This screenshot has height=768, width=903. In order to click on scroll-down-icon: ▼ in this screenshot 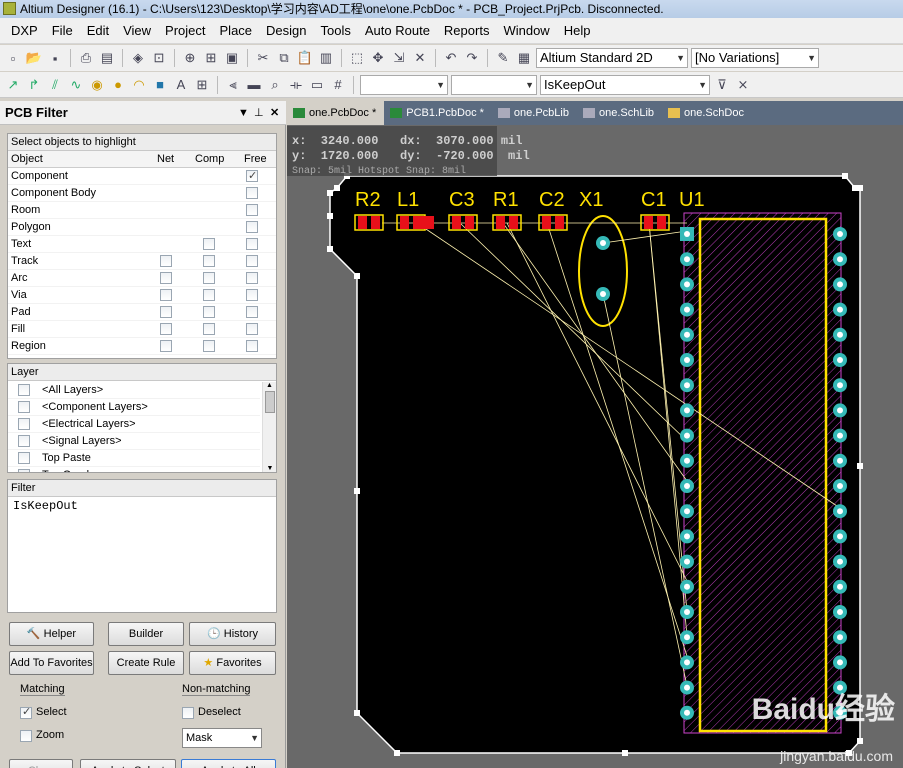, I will do `click(270, 468)`.